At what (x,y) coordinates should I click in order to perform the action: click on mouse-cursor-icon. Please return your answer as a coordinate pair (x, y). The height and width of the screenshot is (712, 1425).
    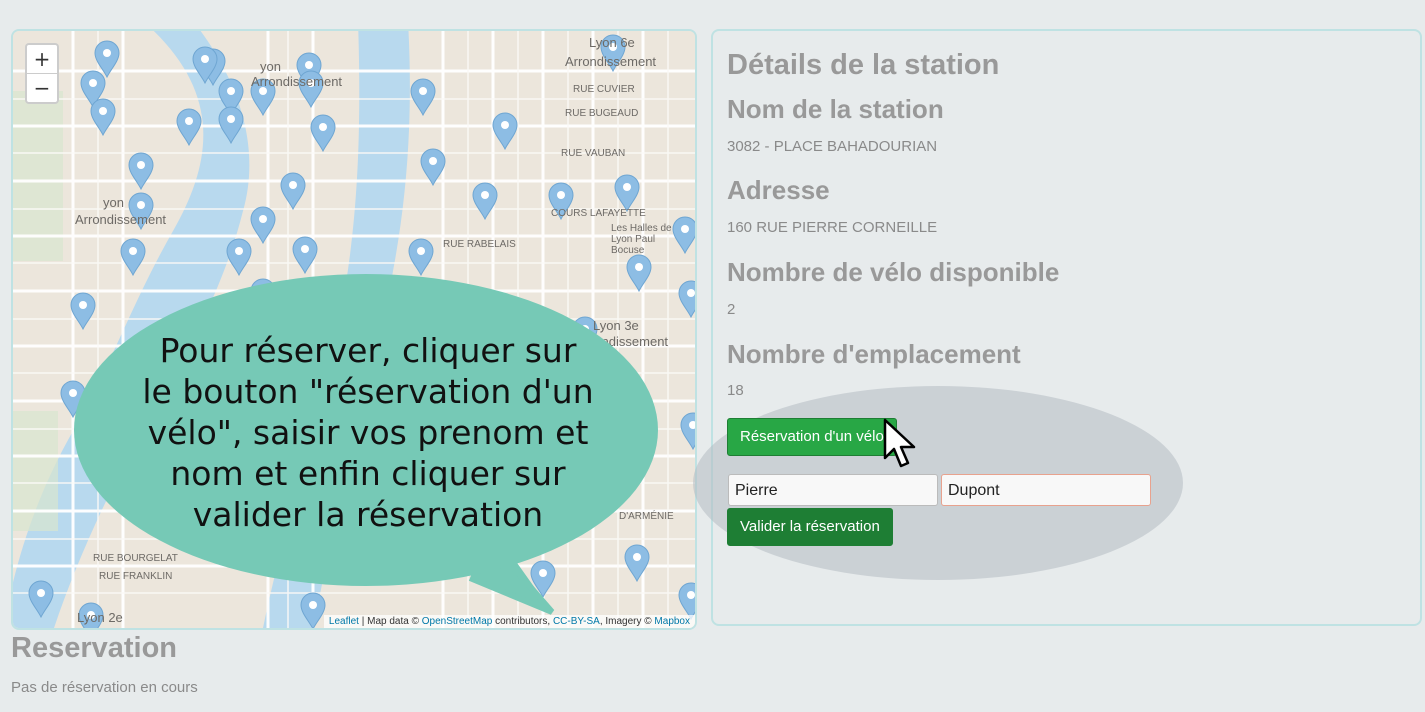
    Looking at the image, I should click on (899, 443).